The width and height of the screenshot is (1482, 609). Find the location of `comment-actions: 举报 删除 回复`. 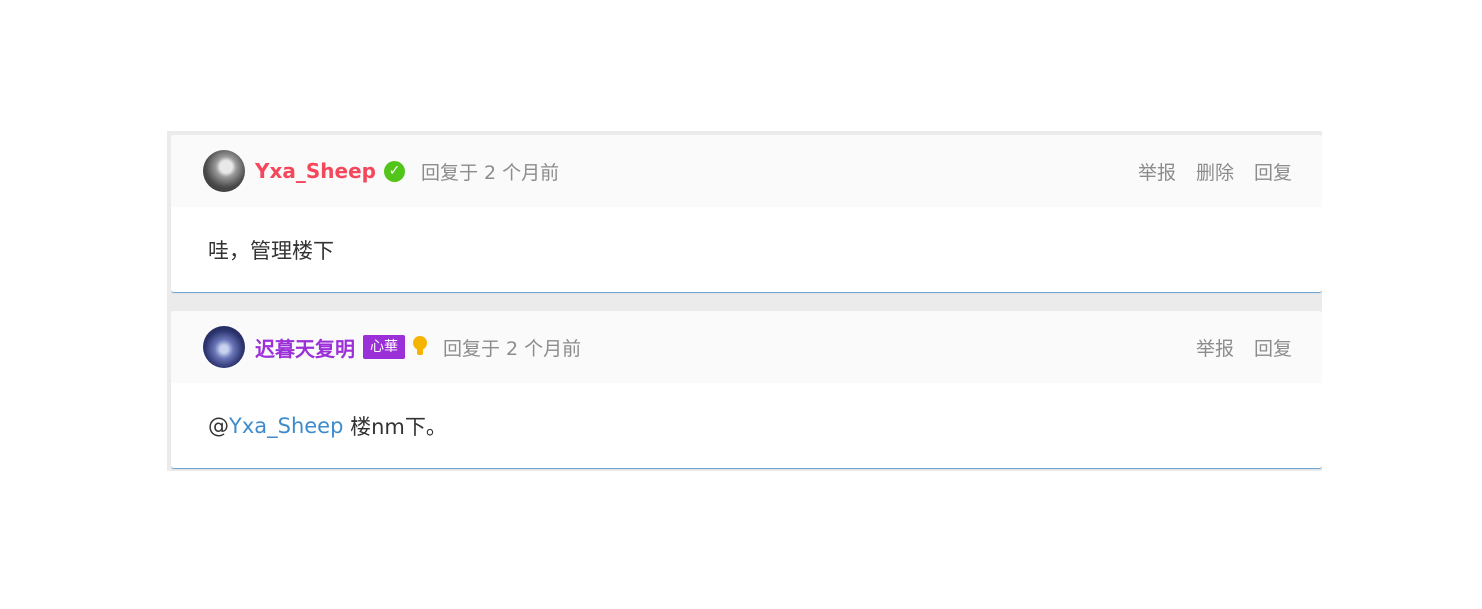

comment-actions: 举报 删除 回复 is located at coordinates (1215, 171).